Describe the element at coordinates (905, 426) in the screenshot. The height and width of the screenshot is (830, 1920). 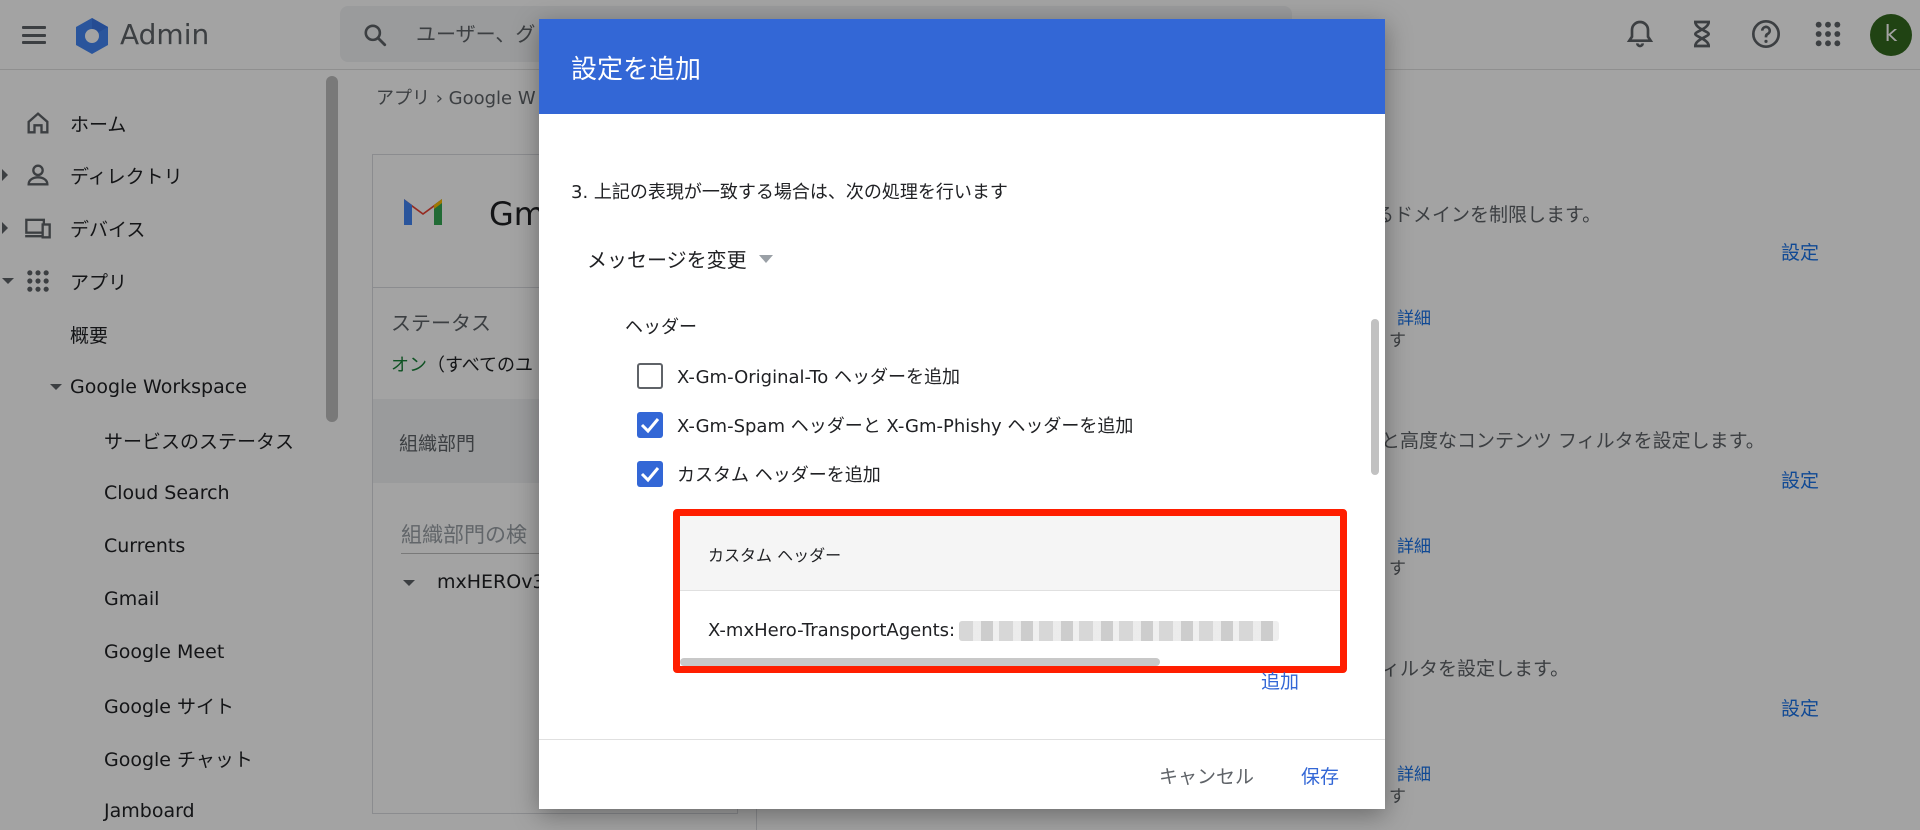
I see `checkbox-label: X-Gm-Spam ヘッダーと X-Gm-Phishy ヘッダーを追加` at that location.